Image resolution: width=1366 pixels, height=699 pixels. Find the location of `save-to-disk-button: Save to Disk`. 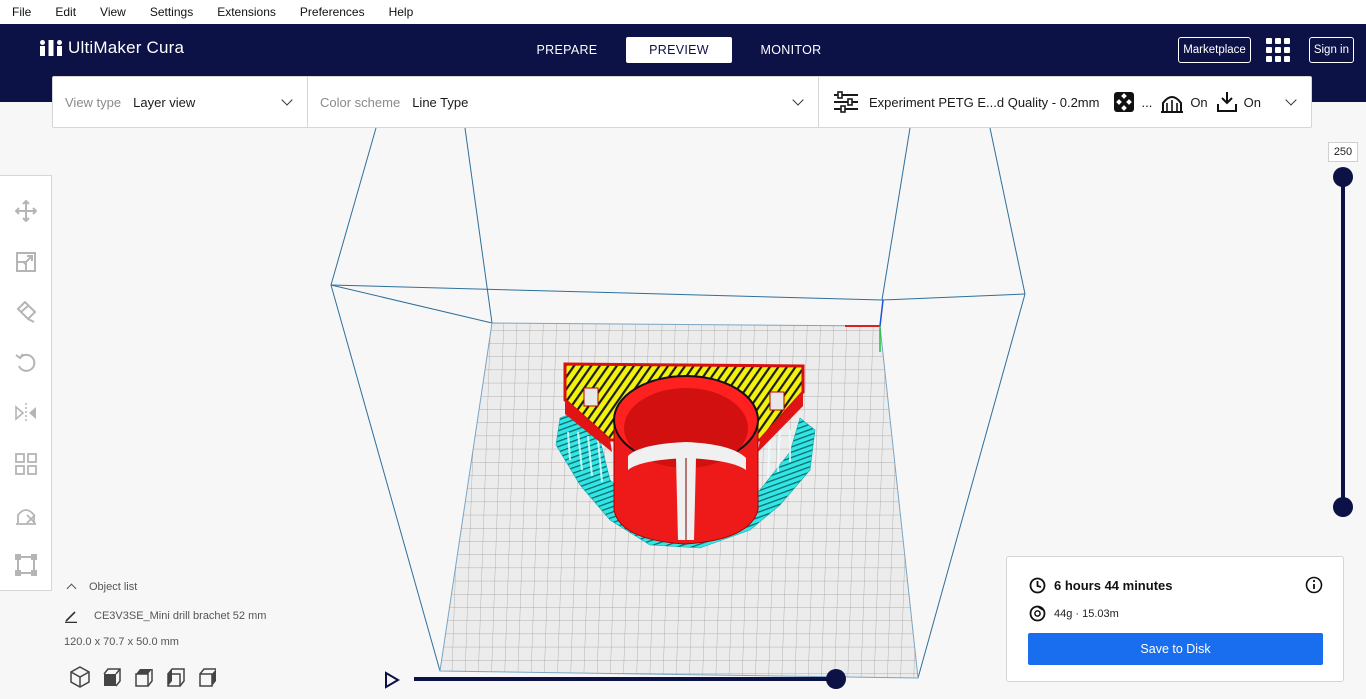

save-to-disk-button: Save to Disk is located at coordinates (1175, 649).